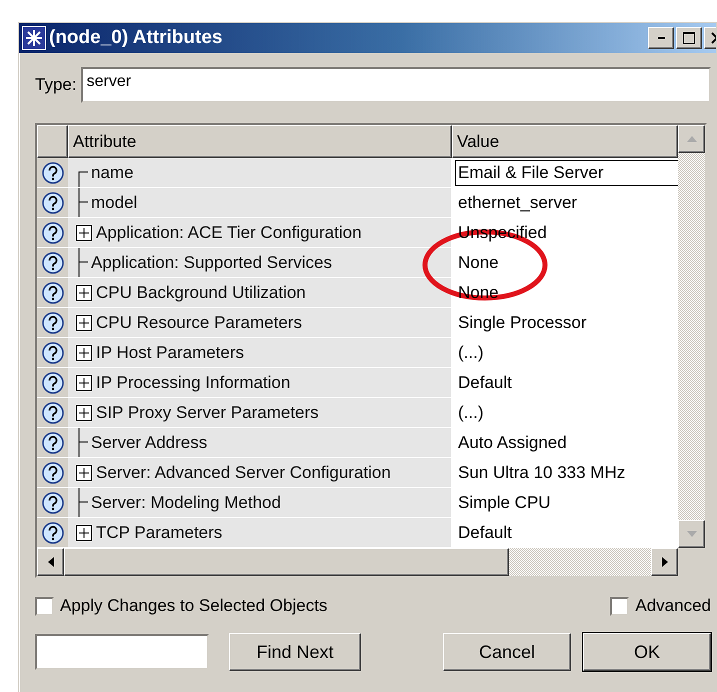  Describe the element at coordinates (243, 472) in the screenshot. I see `attribute-name: Server: Advanced Server Configuration` at that location.